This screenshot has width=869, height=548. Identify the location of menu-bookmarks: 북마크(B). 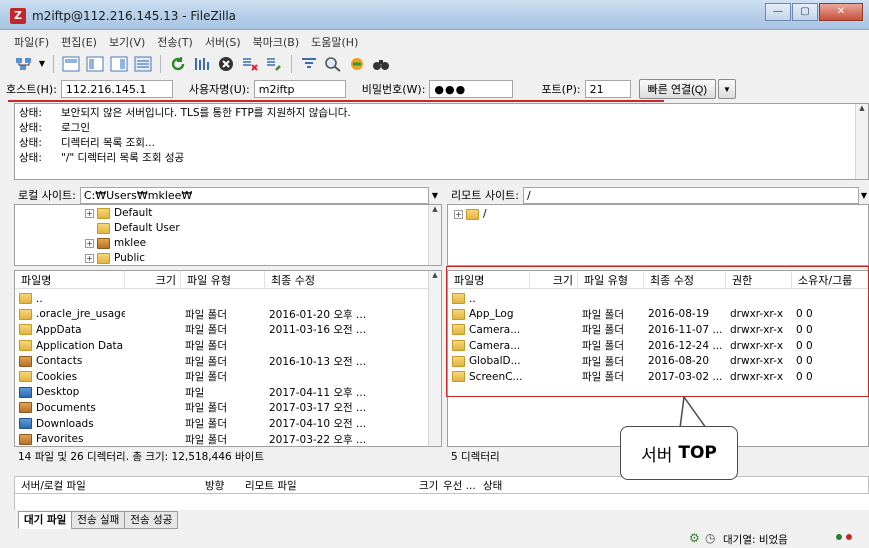
(276, 41).